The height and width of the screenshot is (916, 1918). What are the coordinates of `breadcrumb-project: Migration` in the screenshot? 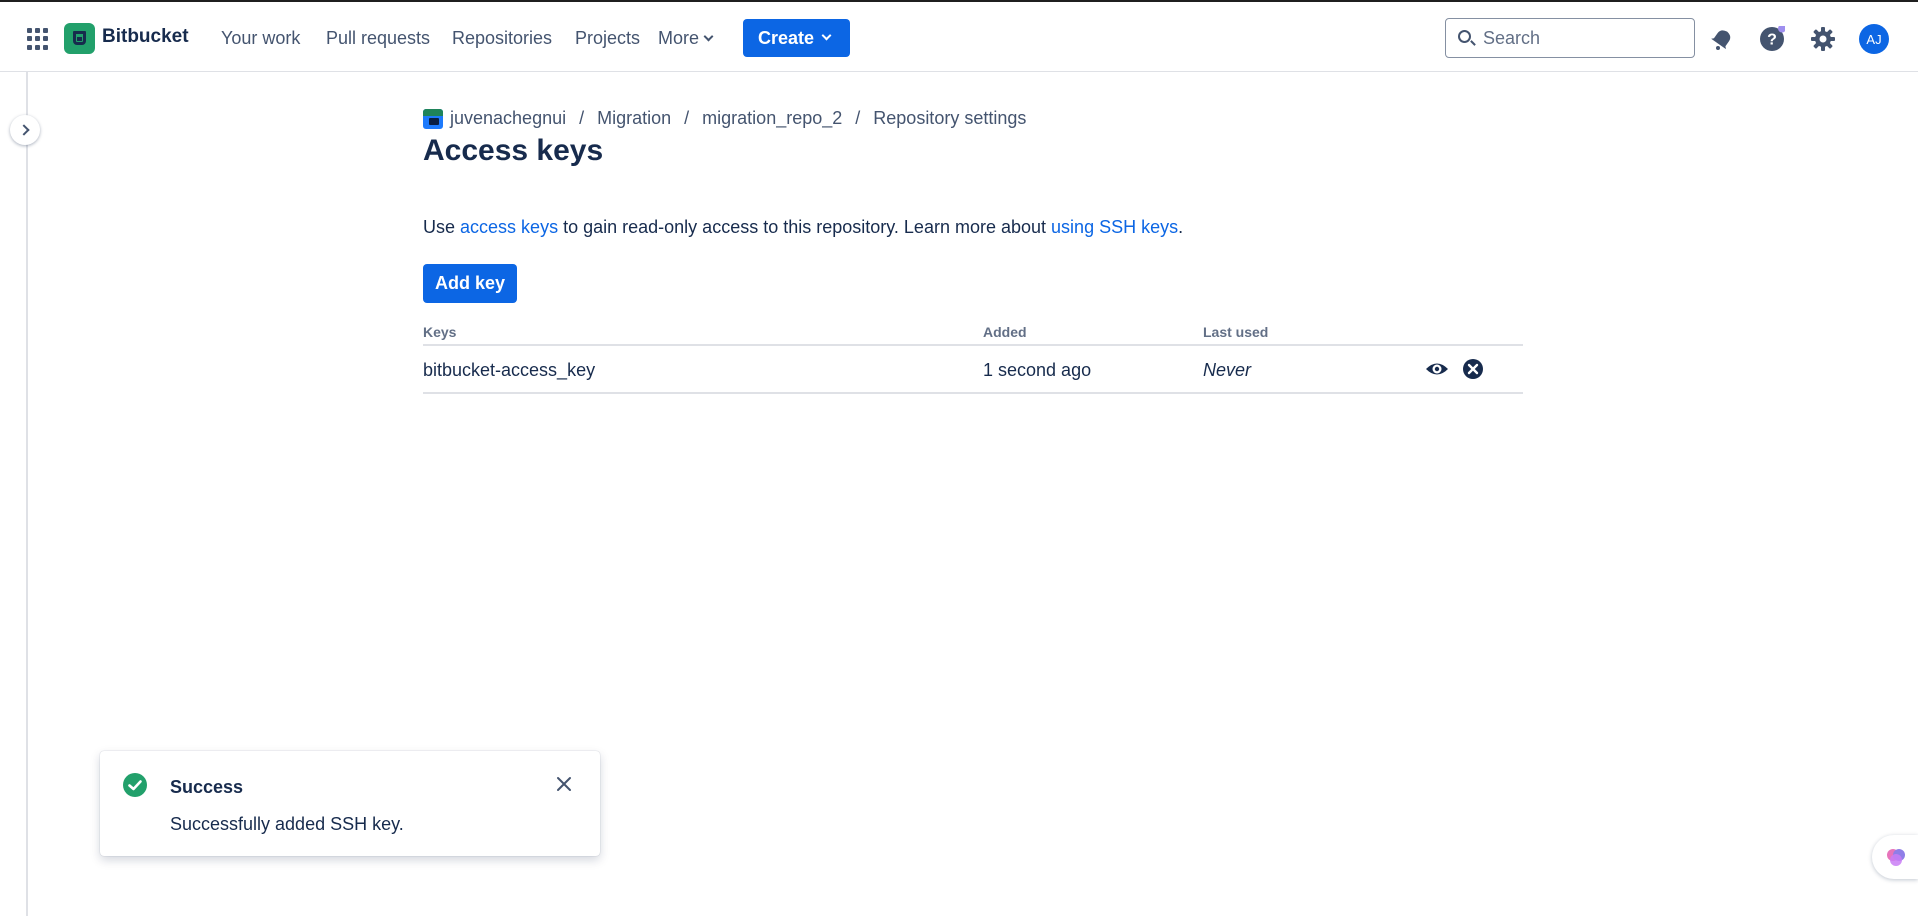 It's located at (634, 118).